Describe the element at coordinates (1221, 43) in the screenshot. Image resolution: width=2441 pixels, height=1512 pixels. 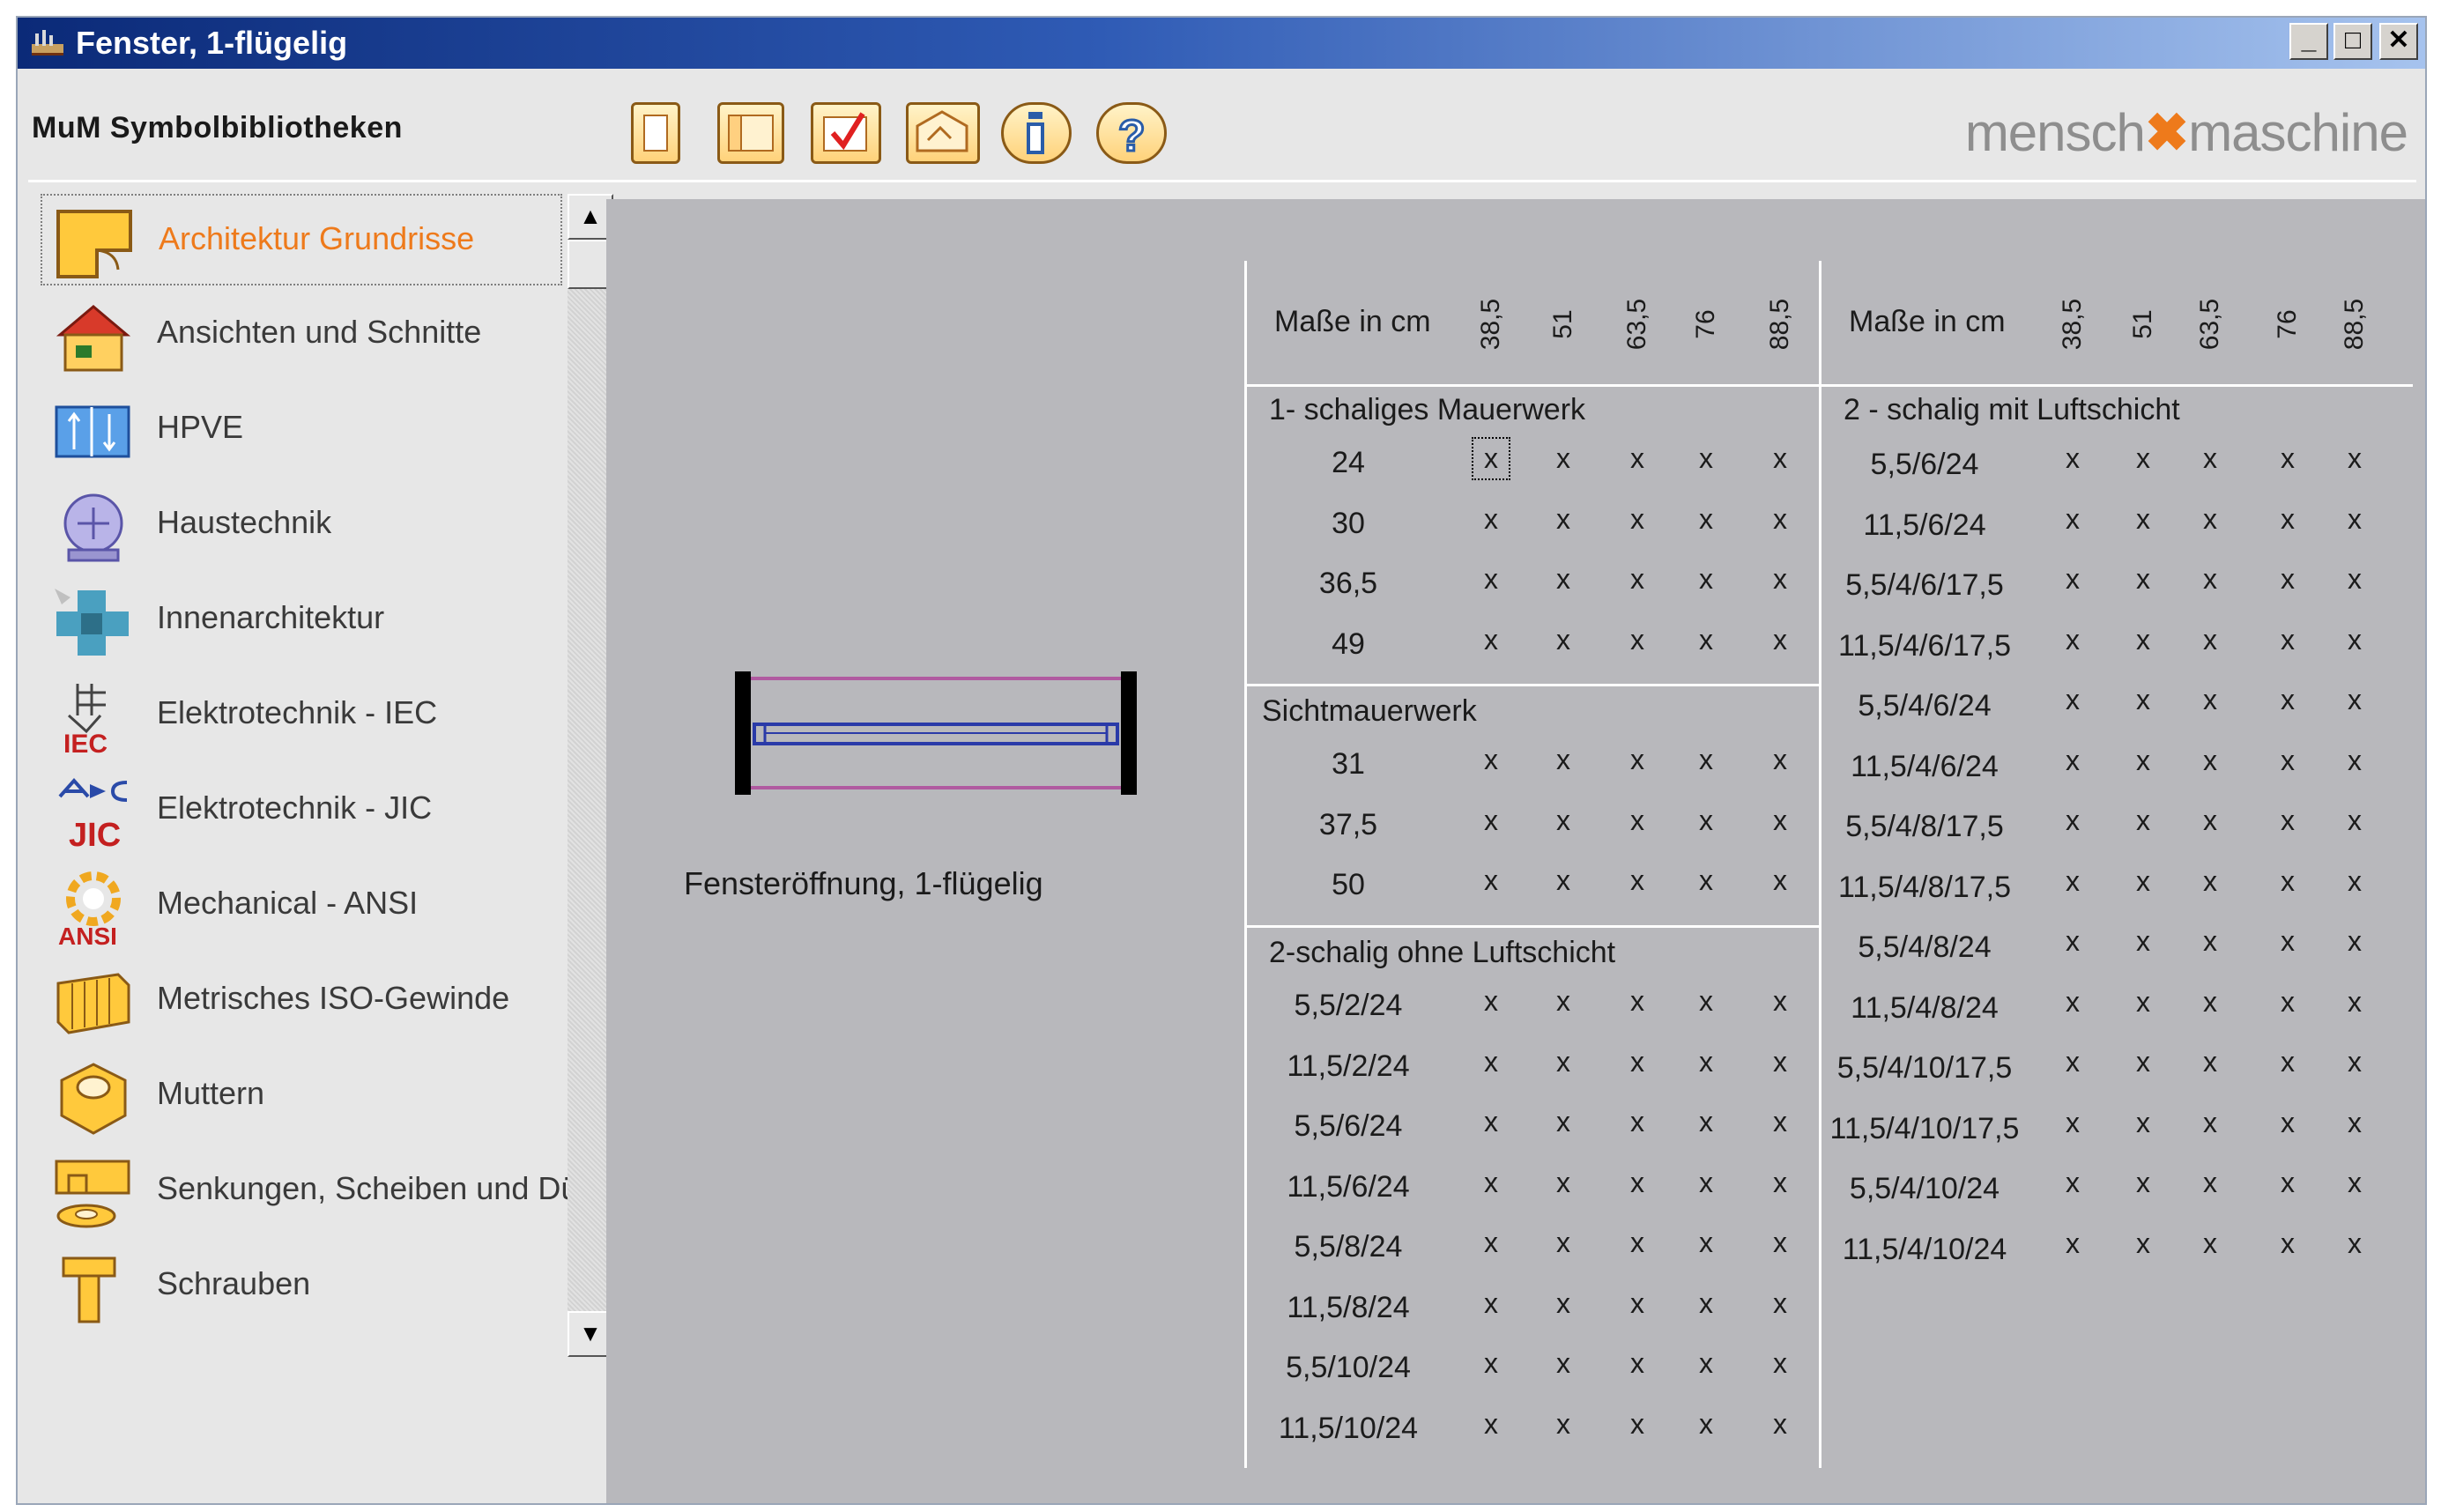
I see `title-bar: Fenster, 1-flügelig _ □ ✕` at that location.